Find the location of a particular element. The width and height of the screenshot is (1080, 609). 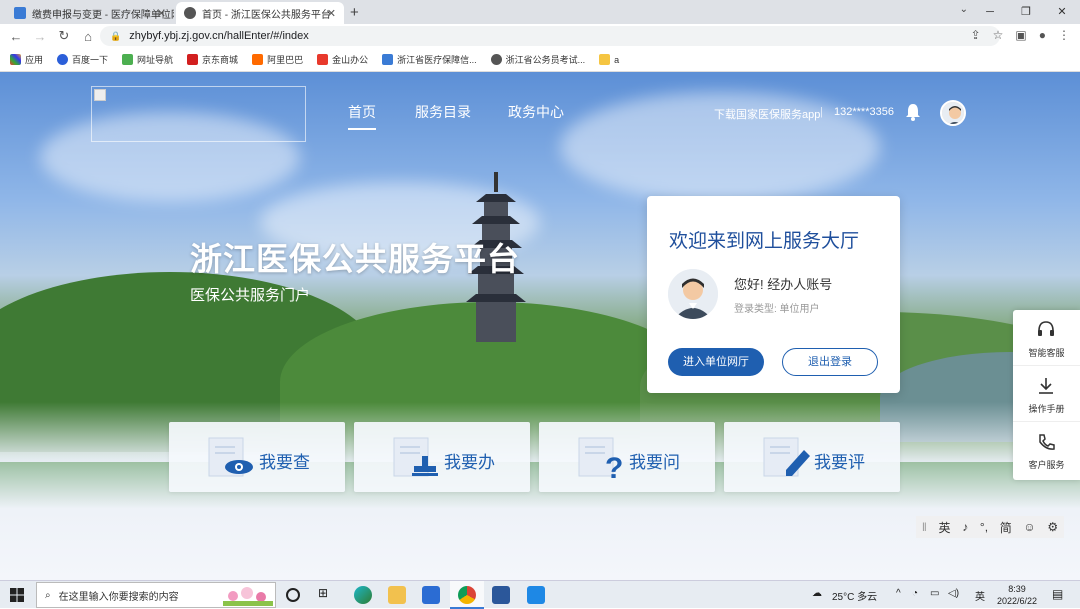

battery-icon: ▭ is located at coordinates (934, 593).